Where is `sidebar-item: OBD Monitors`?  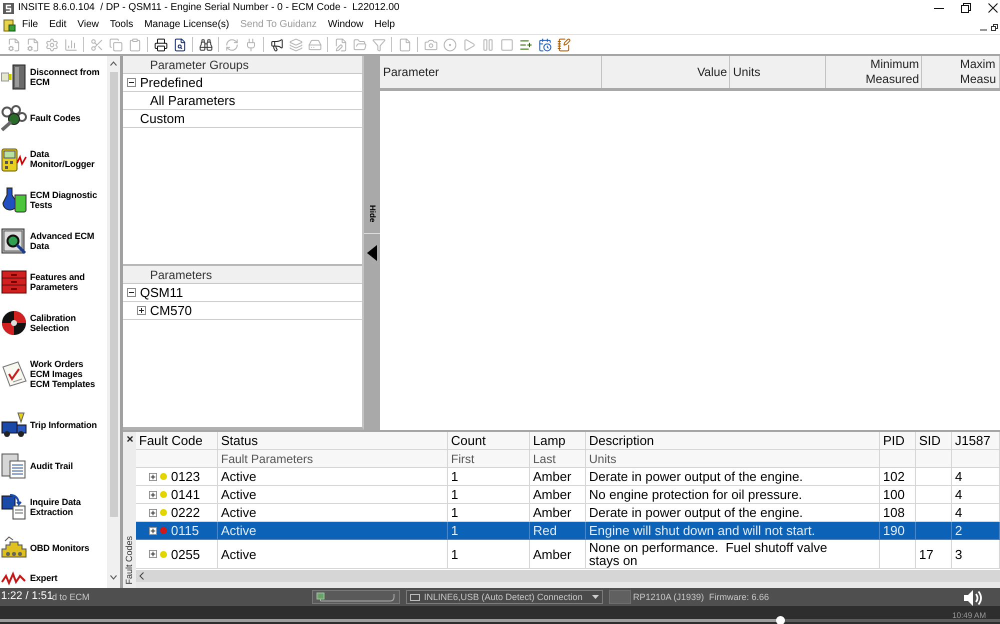
sidebar-item: OBD Monitors is located at coordinates (53, 547).